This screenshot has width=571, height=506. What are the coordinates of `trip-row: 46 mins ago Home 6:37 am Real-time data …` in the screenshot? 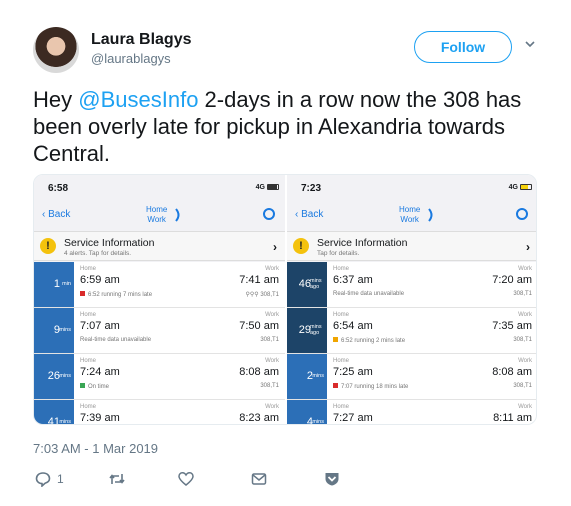 It's located at (411, 285).